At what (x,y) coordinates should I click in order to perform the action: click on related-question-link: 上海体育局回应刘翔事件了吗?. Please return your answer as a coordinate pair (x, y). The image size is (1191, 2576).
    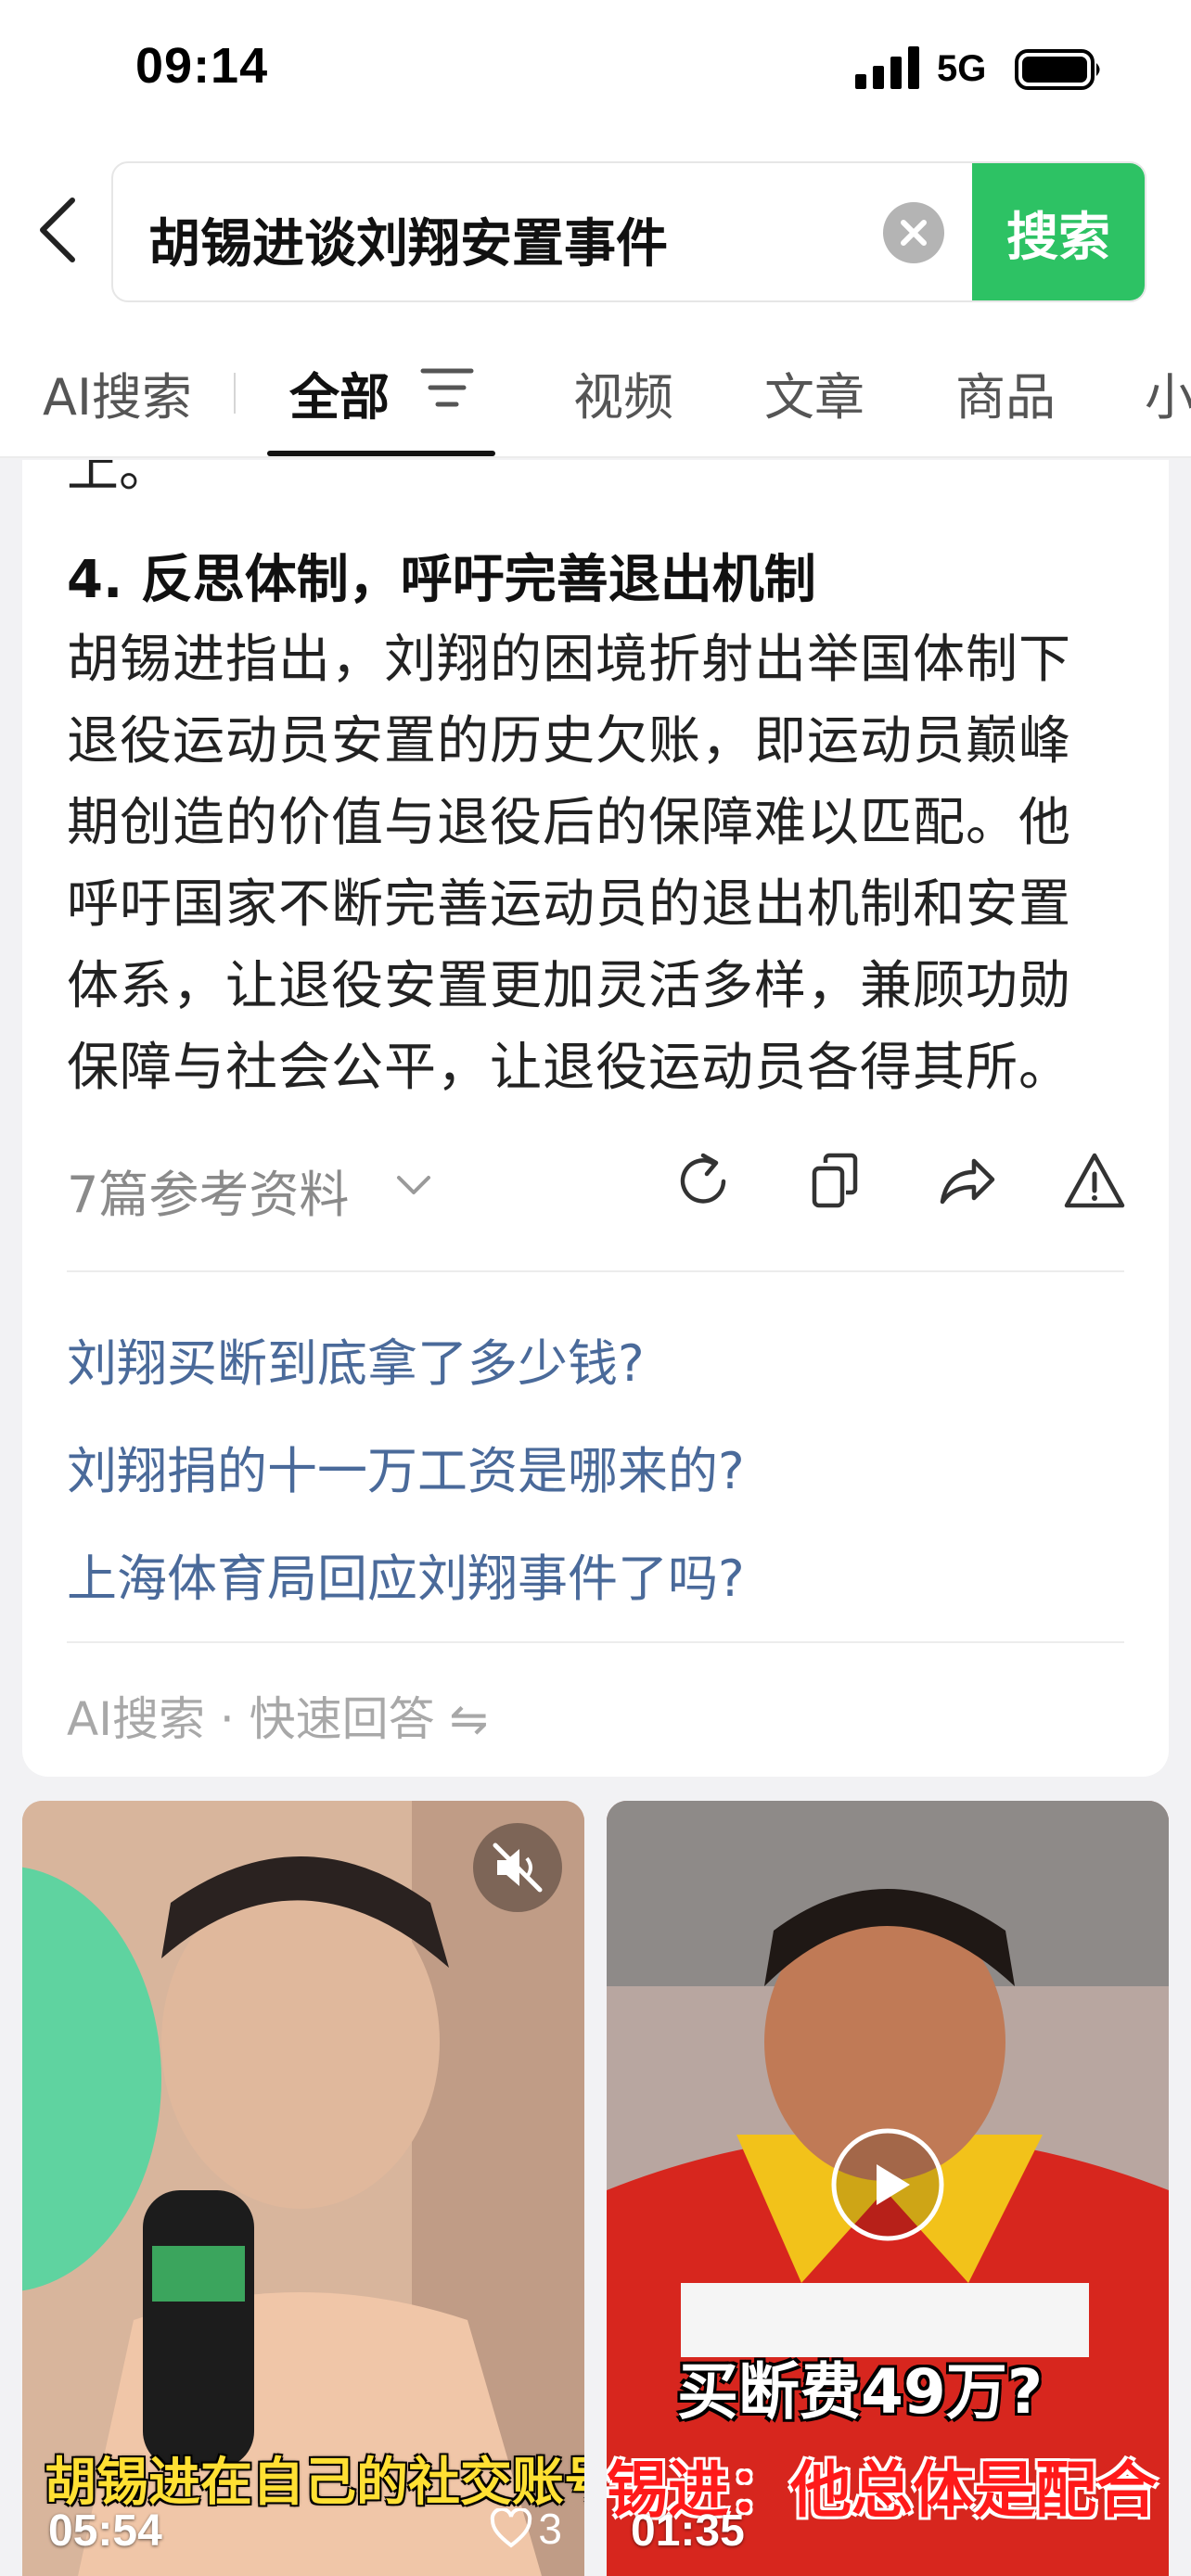
    Looking at the image, I should click on (406, 1574).